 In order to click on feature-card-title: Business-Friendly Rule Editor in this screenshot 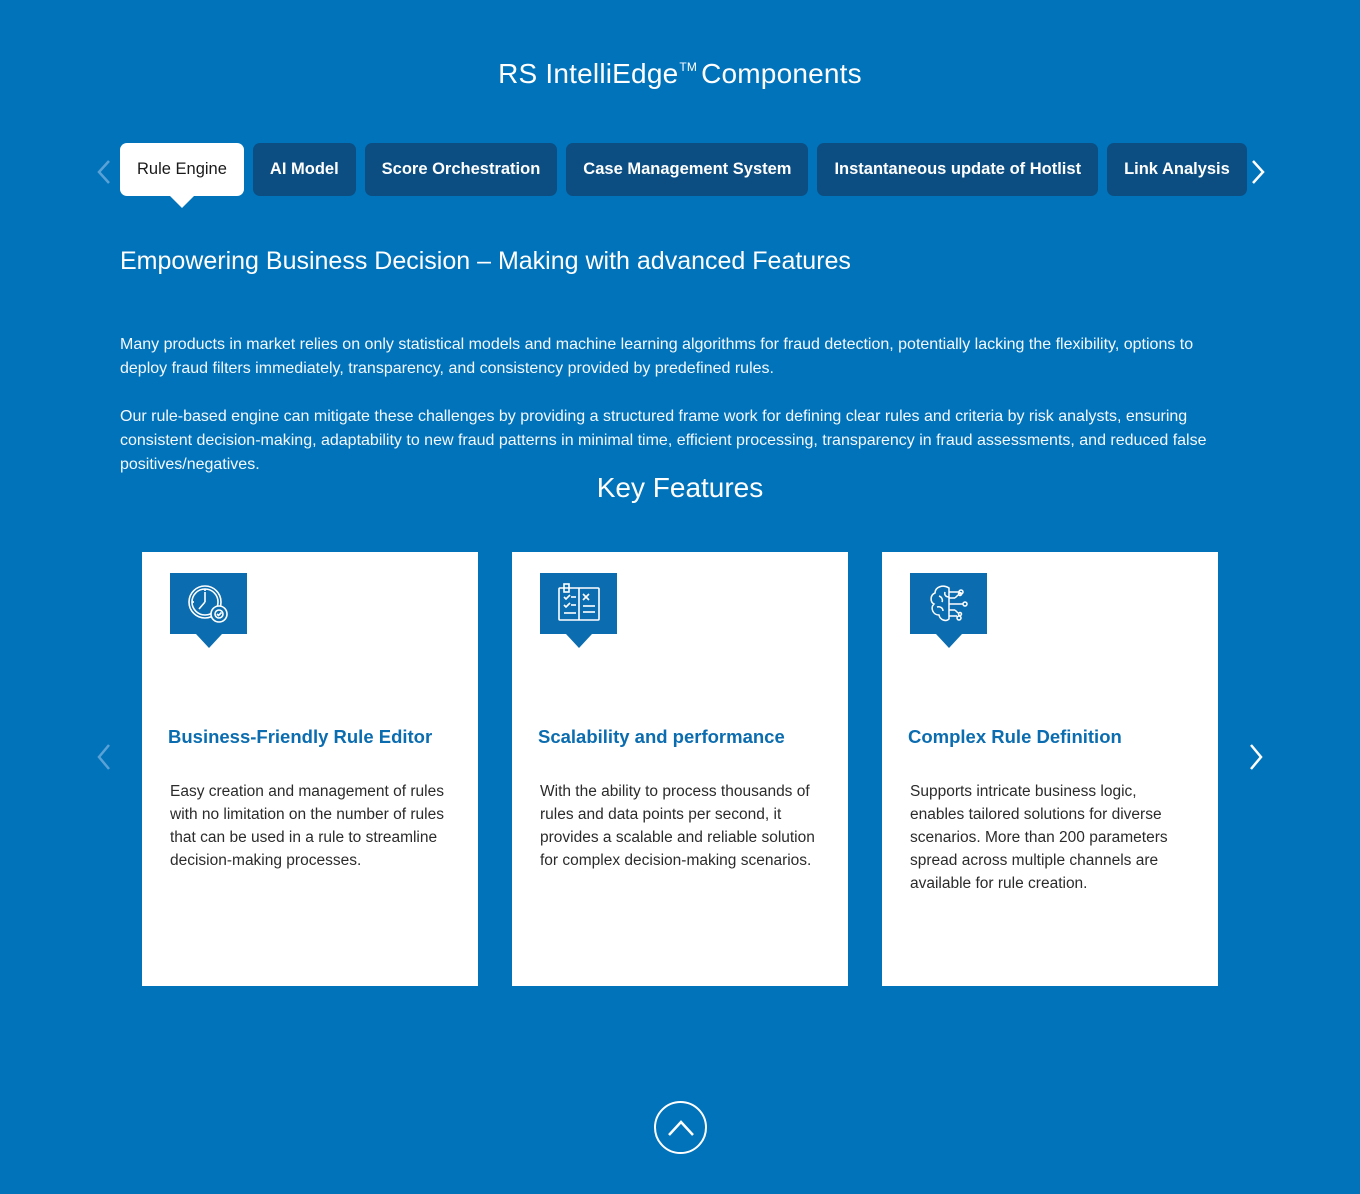, I will do `click(300, 736)`.